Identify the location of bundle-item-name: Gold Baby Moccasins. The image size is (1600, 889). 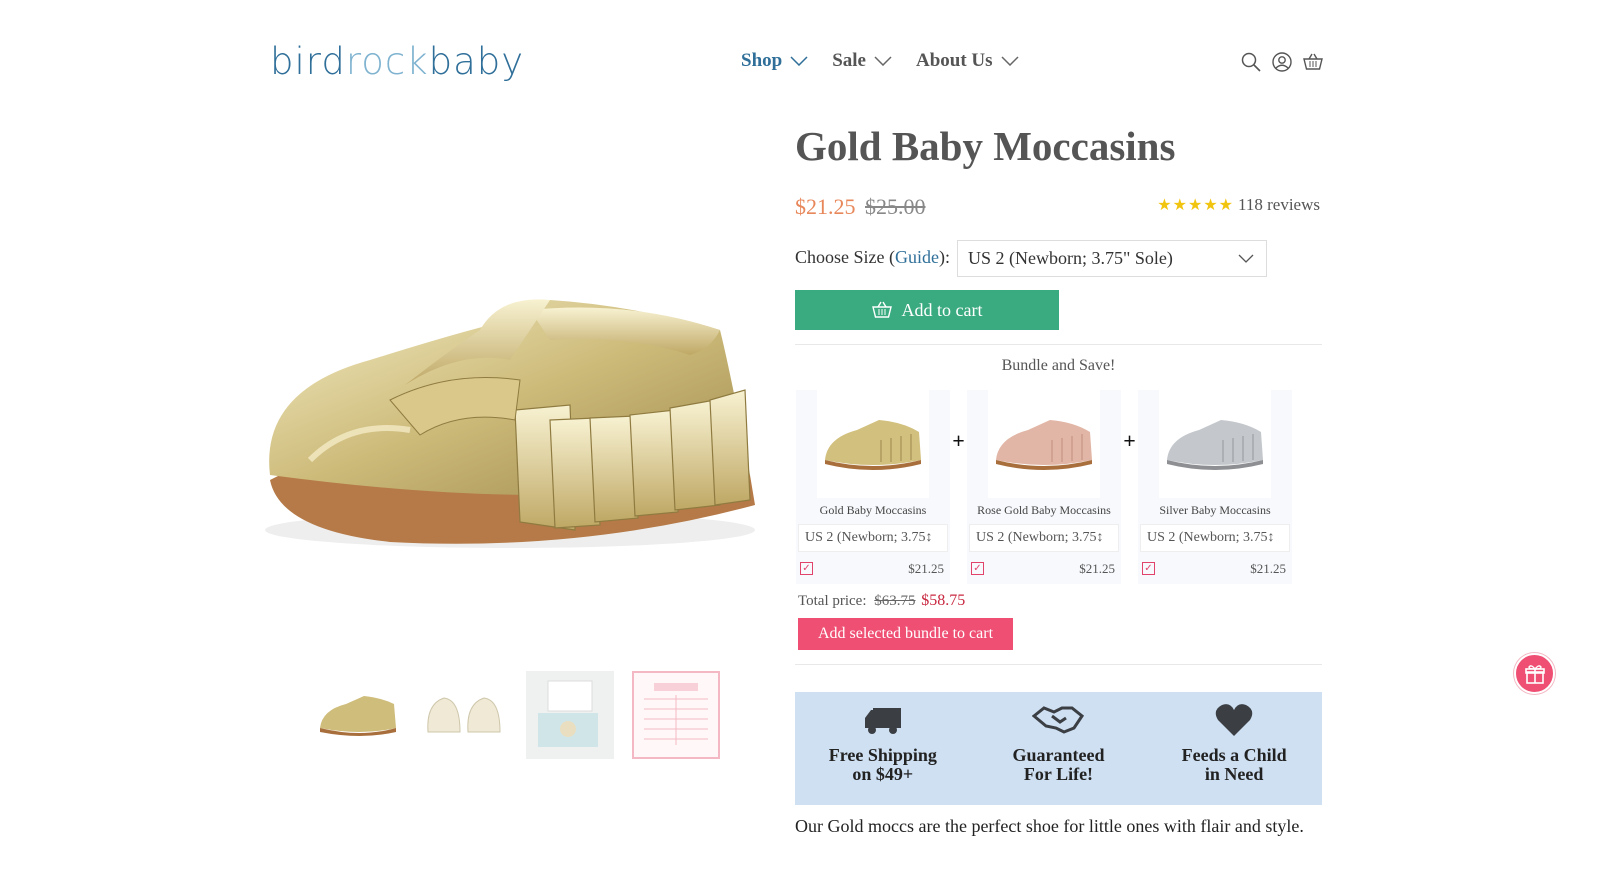
(873, 510).